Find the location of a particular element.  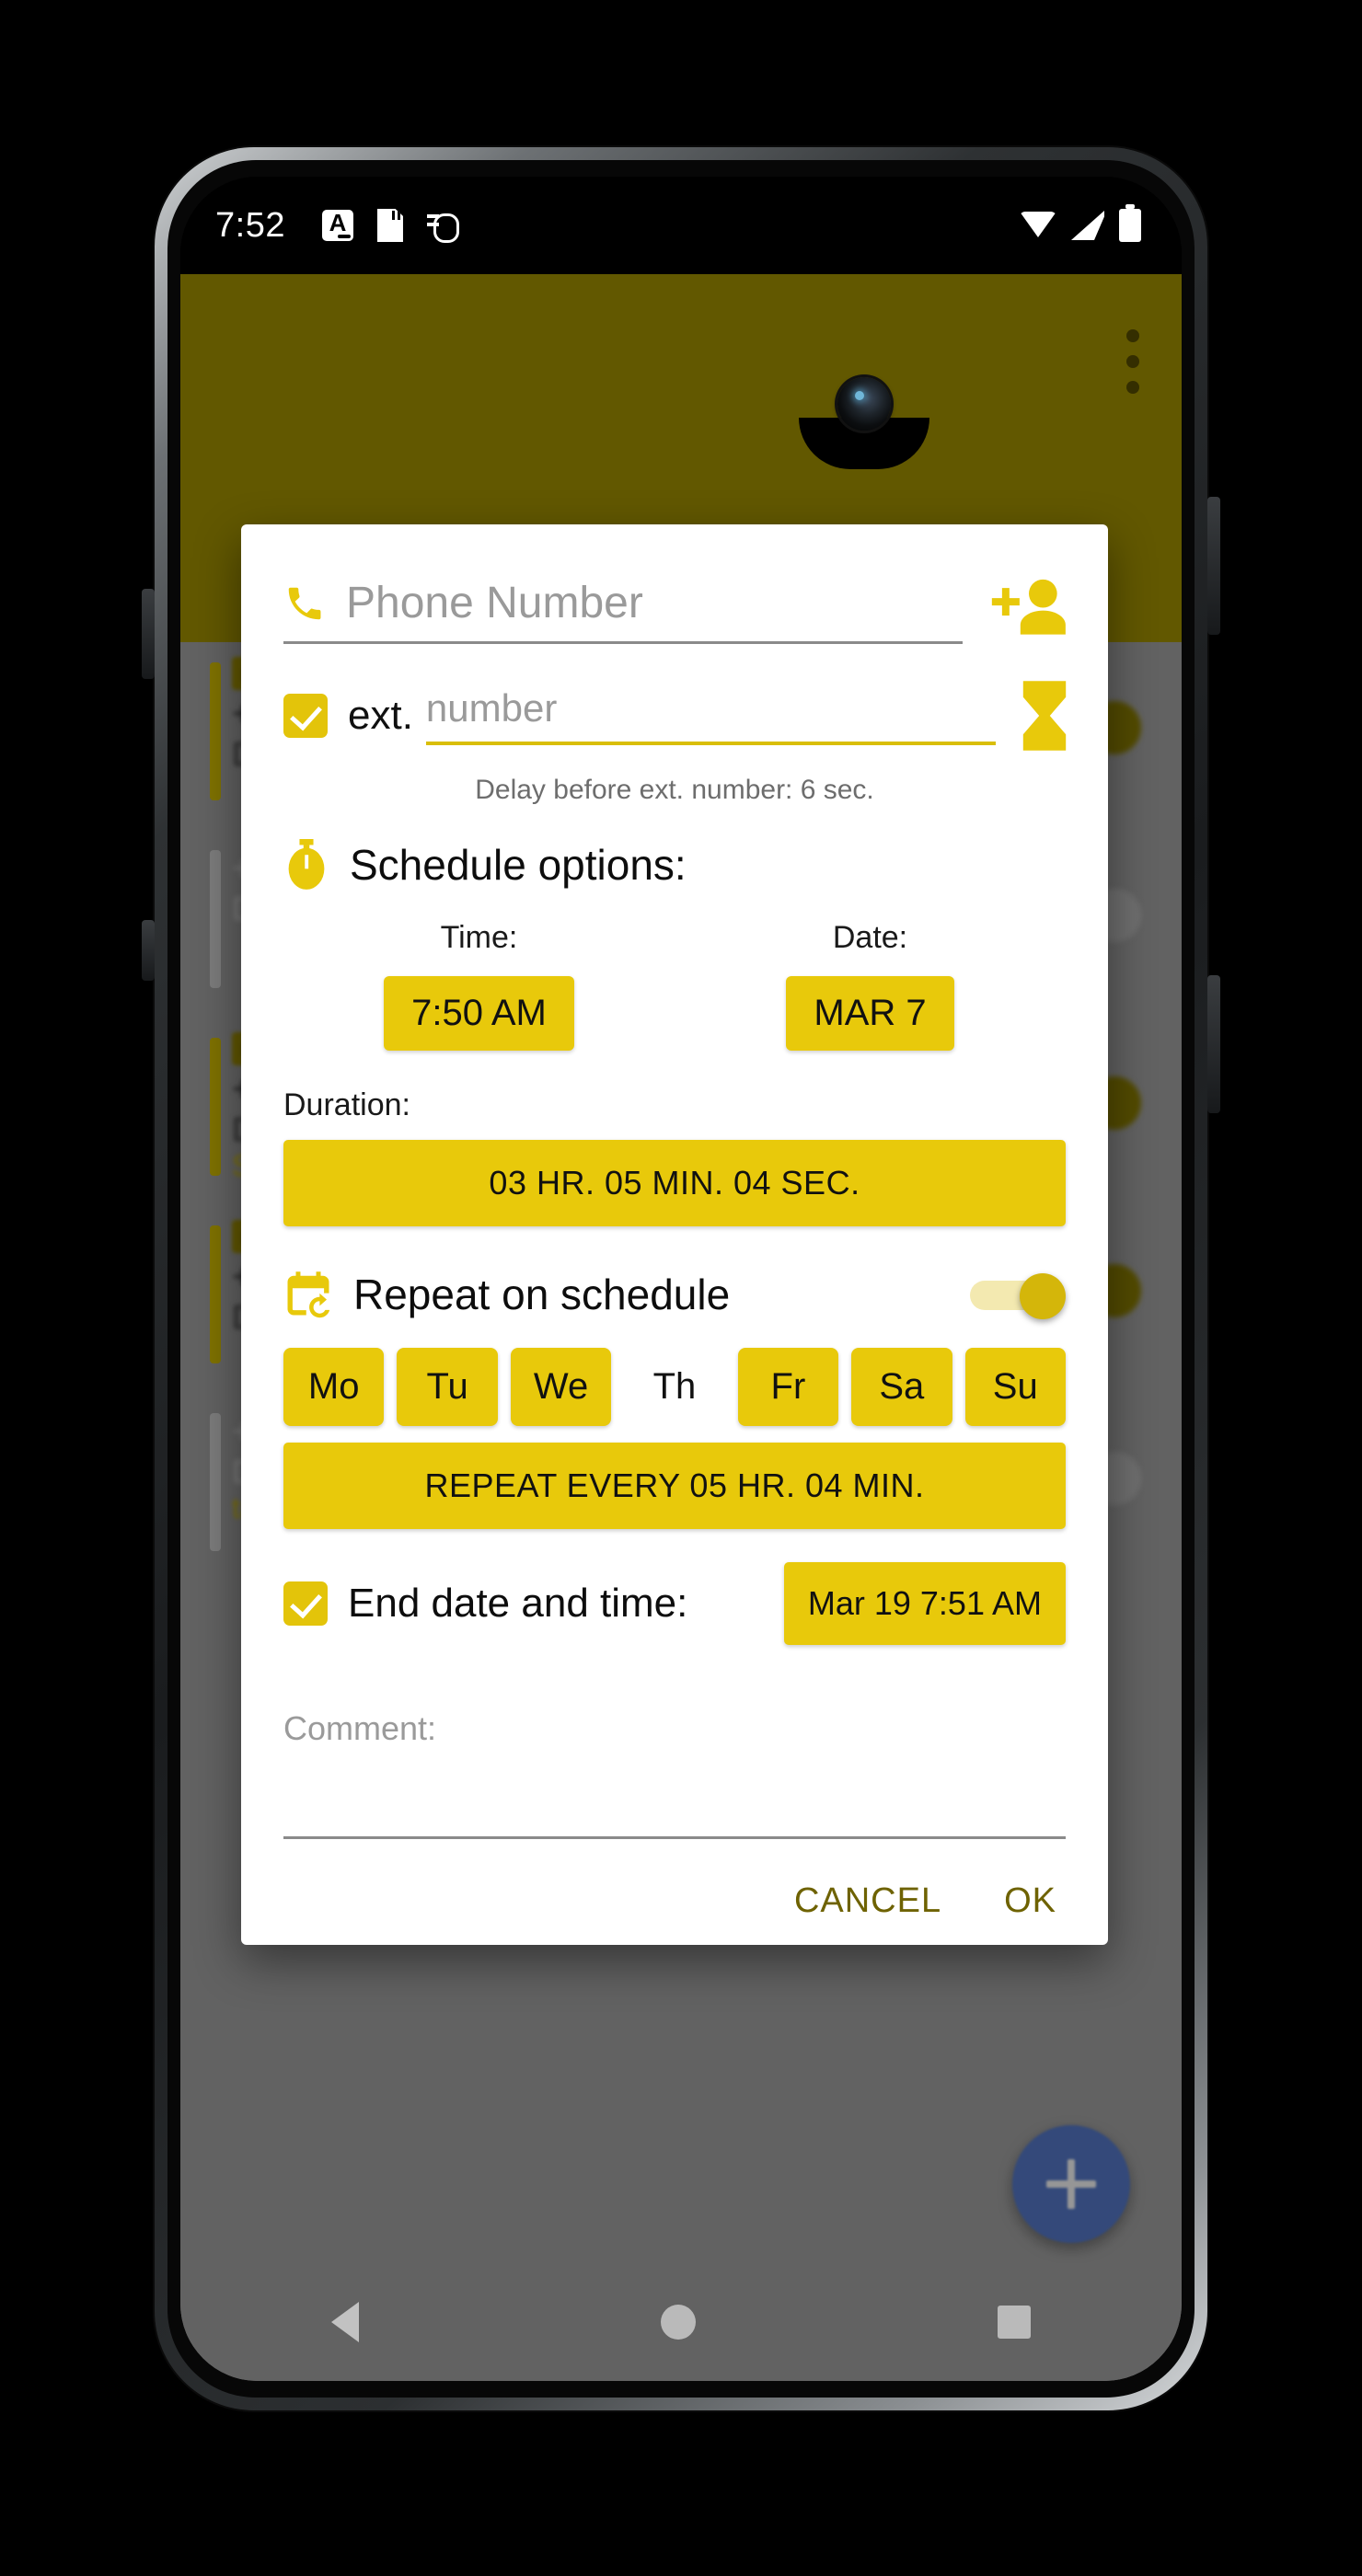

sd-card-icon is located at coordinates (389, 225).